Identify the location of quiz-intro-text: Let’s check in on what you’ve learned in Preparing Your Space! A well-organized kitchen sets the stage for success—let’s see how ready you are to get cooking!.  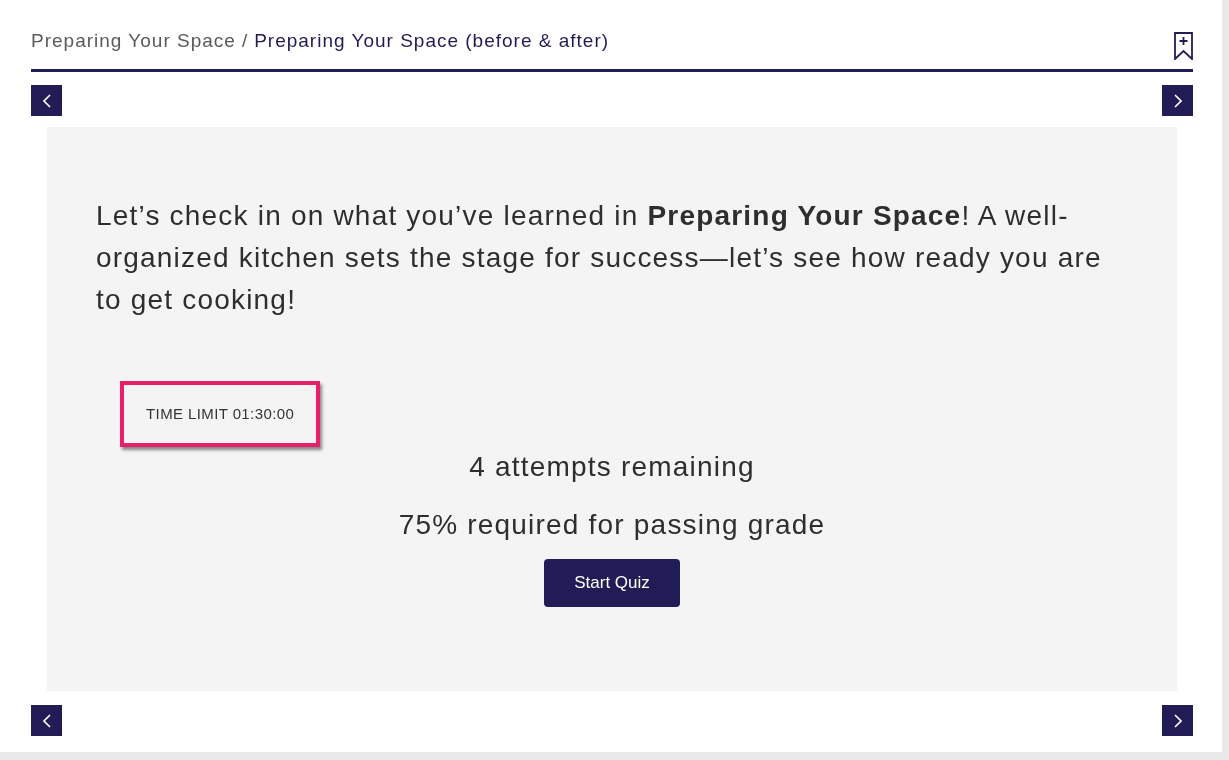
(599, 258).